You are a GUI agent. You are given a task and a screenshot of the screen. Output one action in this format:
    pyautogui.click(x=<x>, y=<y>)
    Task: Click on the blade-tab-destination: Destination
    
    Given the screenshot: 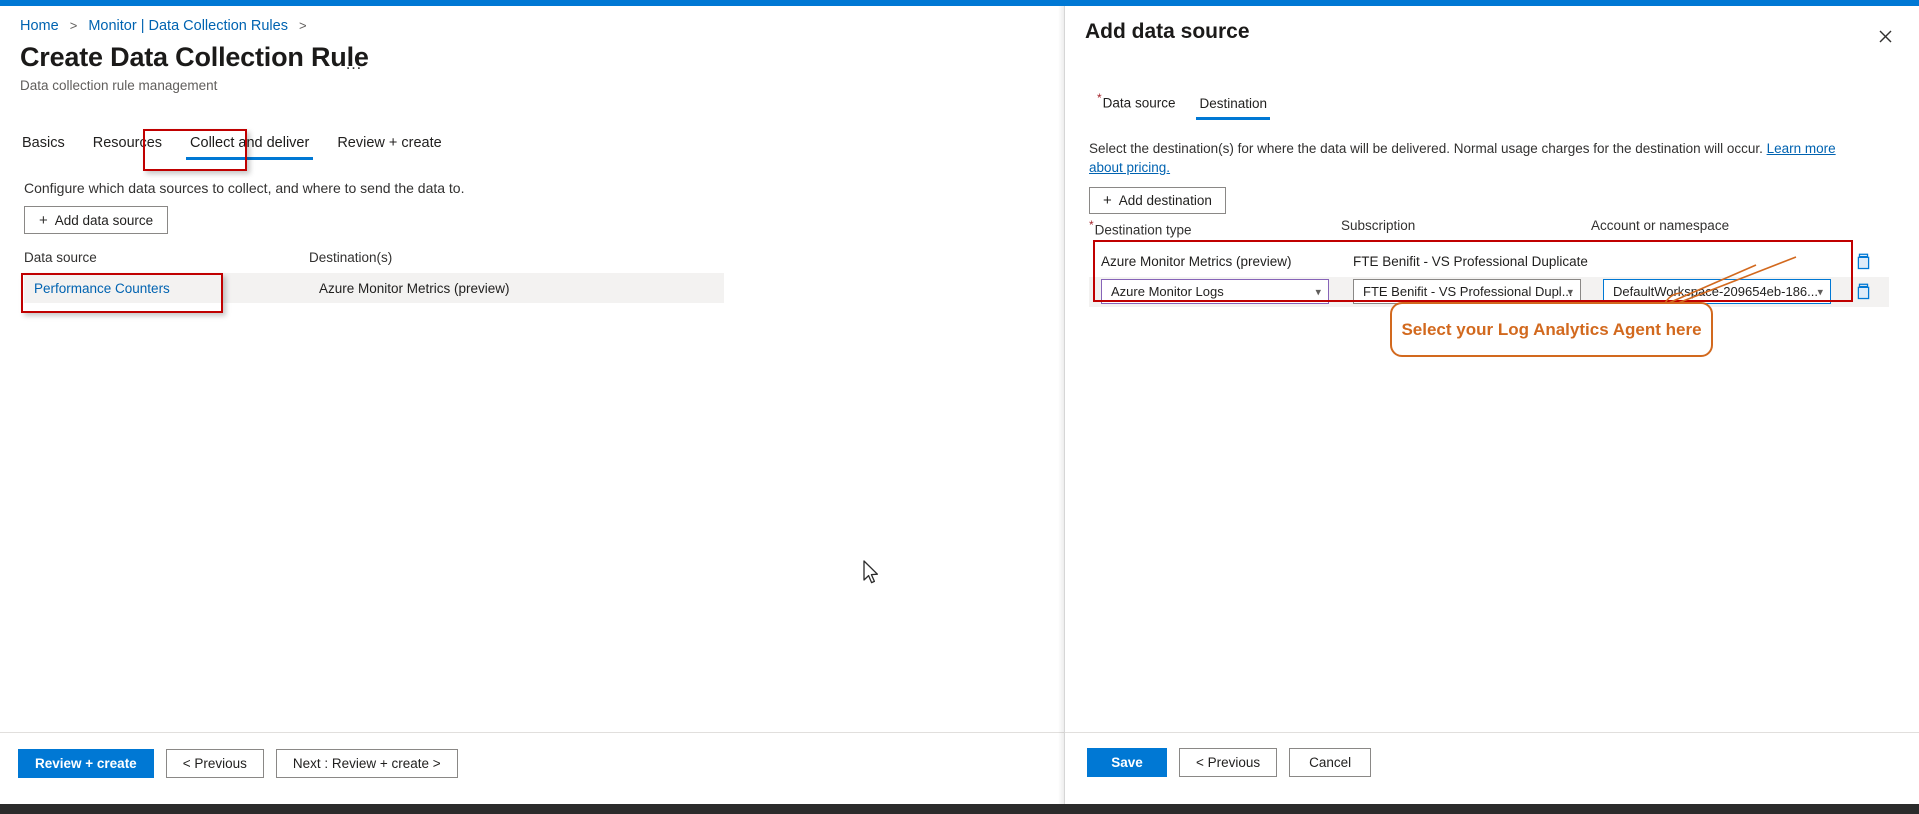 What is the action you would take?
    pyautogui.click(x=1233, y=106)
    